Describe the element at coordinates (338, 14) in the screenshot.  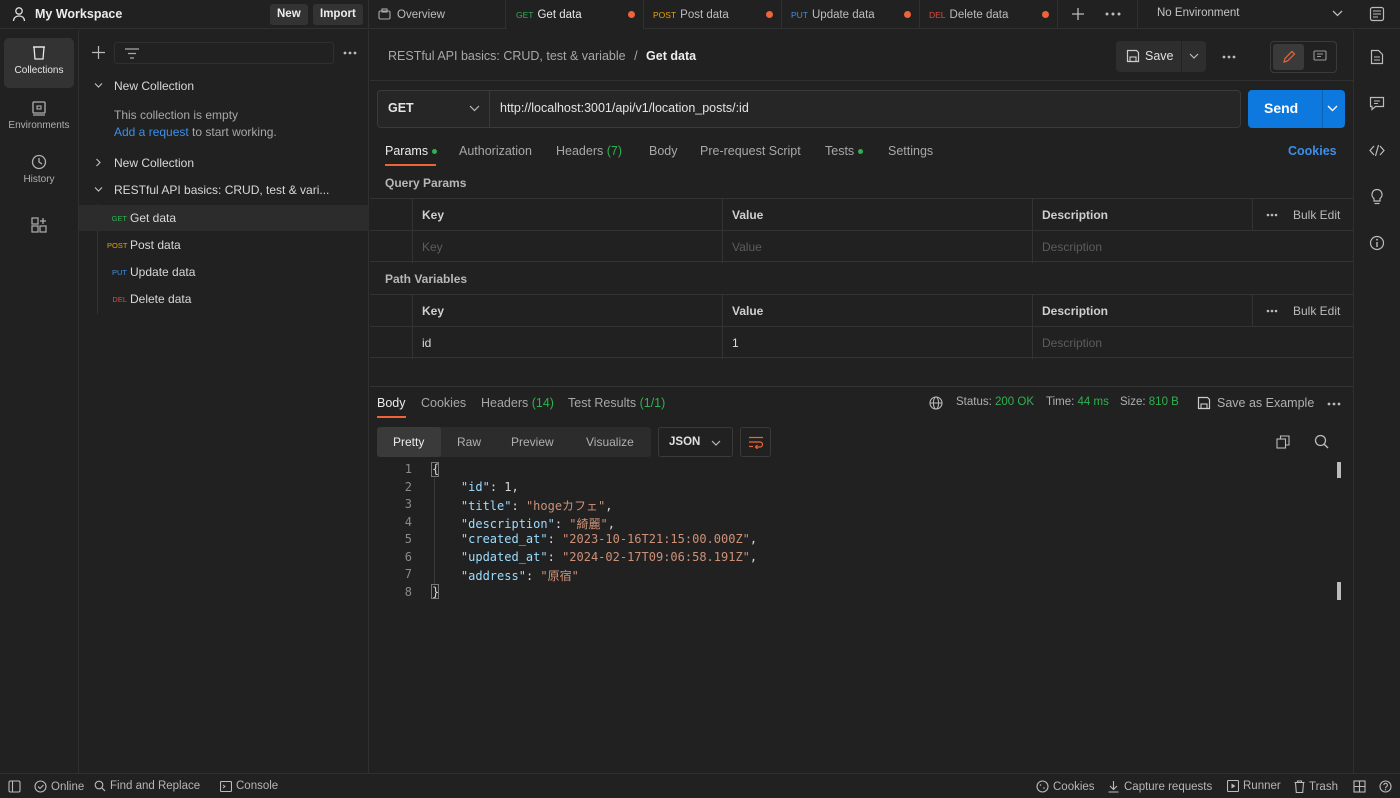
I see `import-button: Import` at that location.